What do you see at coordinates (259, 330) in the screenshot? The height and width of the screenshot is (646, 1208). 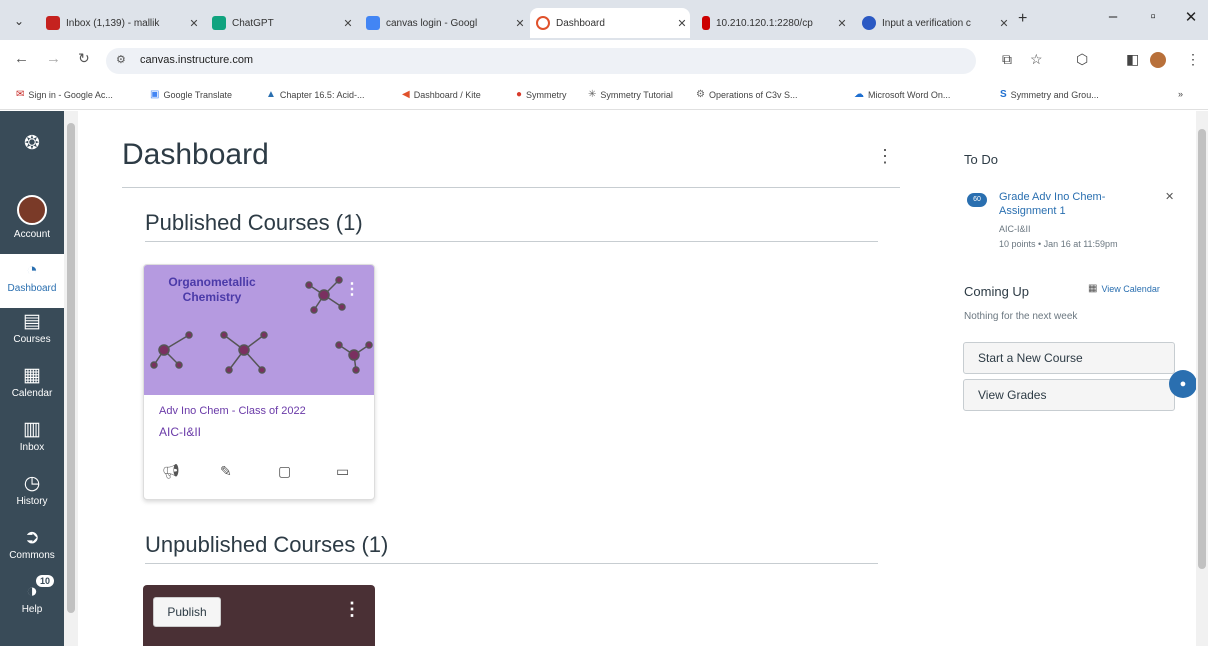 I see `course-card-image: Organometallic Chemistry ⋮` at bounding box center [259, 330].